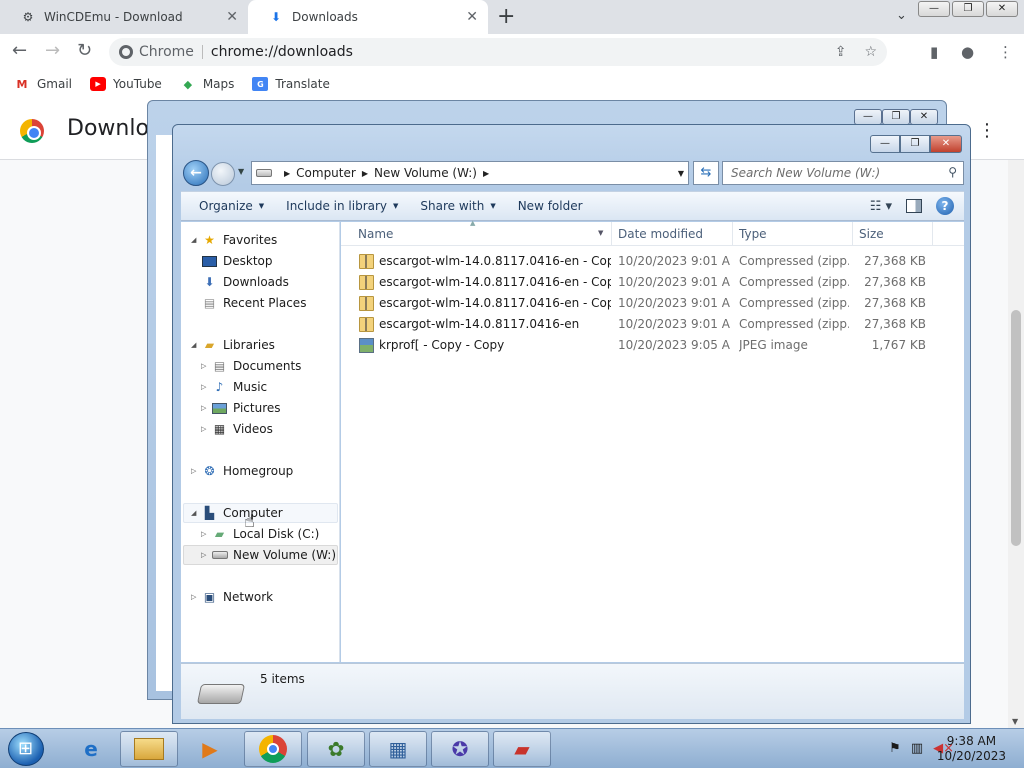  Describe the element at coordinates (901, 15) in the screenshot. I see `tab-search-chevron-icon: ⌄` at that location.